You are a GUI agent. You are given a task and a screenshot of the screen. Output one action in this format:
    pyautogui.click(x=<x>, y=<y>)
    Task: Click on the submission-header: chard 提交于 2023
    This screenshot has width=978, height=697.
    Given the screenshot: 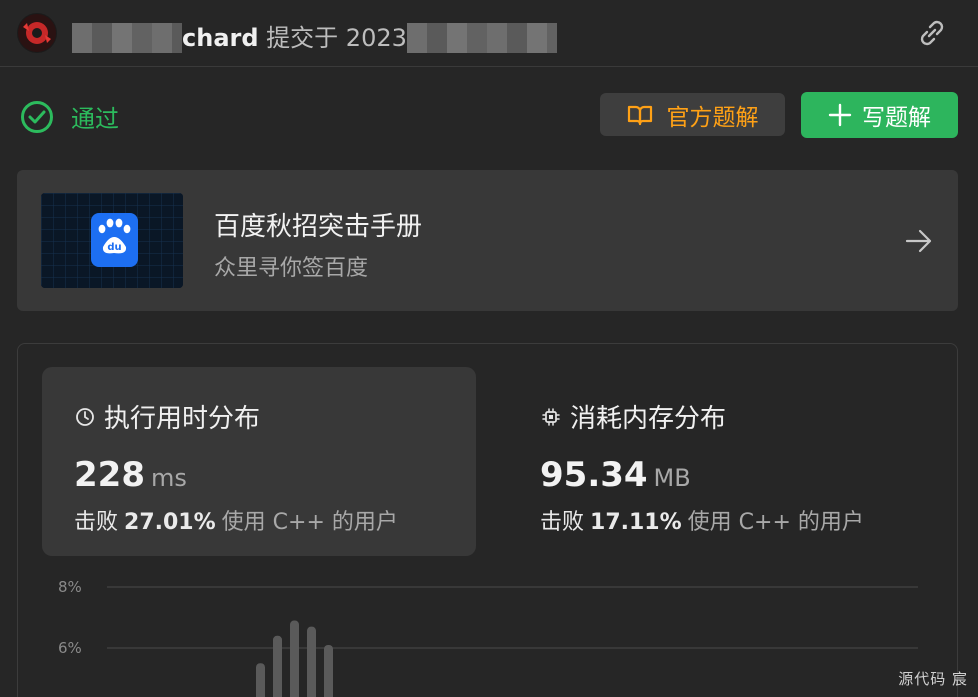 What is the action you would take?
    pyautogui.click(x=489, y=33)
    